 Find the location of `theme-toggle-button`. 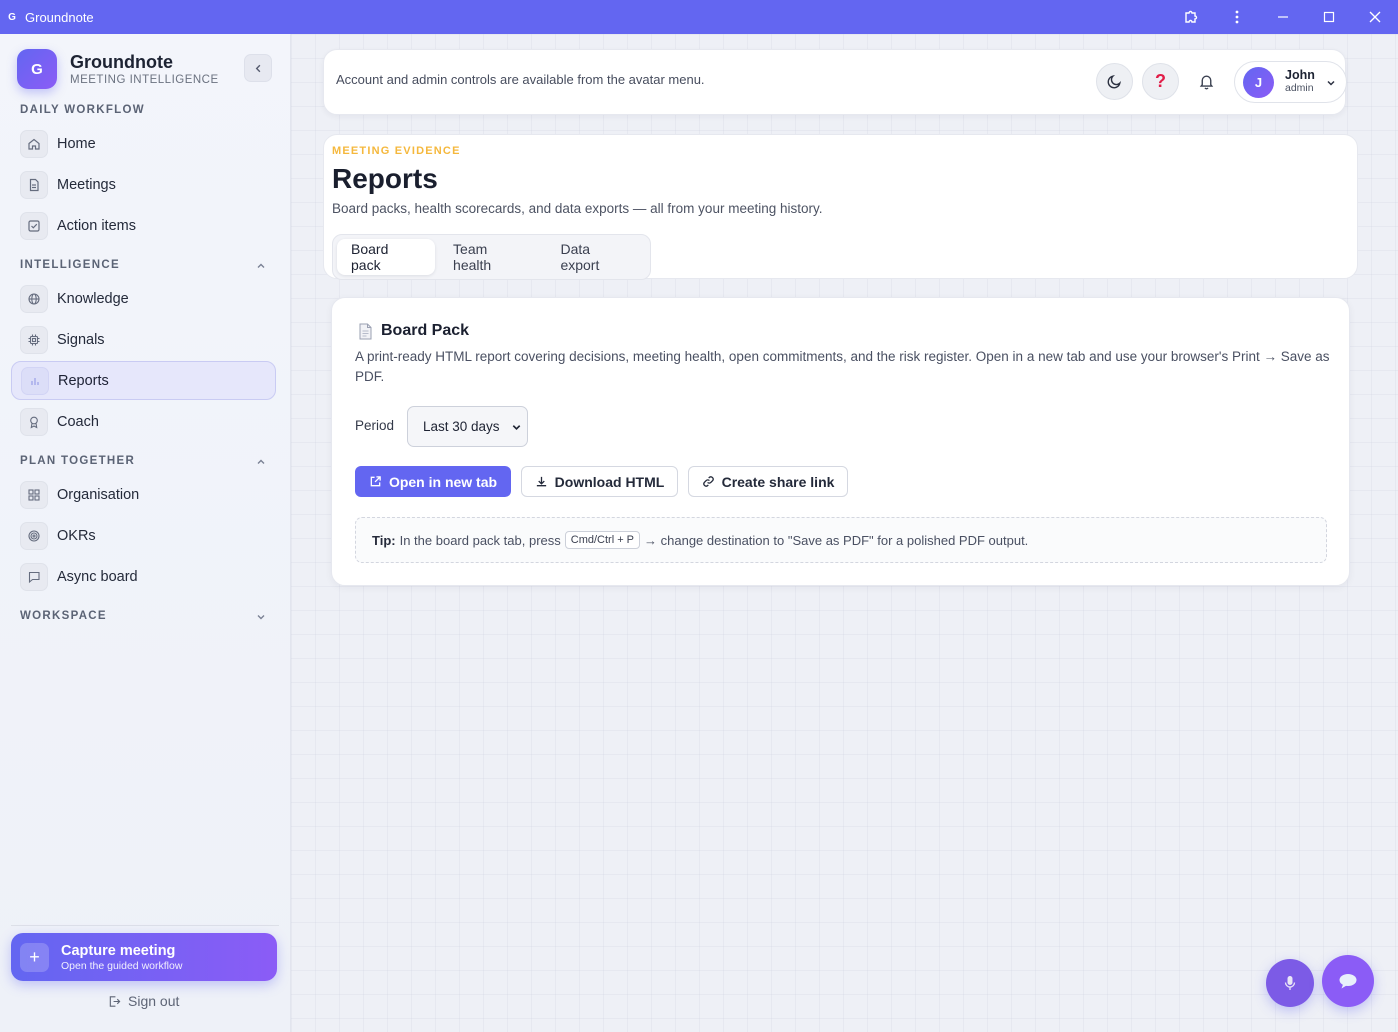

theme-toggle-button is located at coordinates (1114, 81).